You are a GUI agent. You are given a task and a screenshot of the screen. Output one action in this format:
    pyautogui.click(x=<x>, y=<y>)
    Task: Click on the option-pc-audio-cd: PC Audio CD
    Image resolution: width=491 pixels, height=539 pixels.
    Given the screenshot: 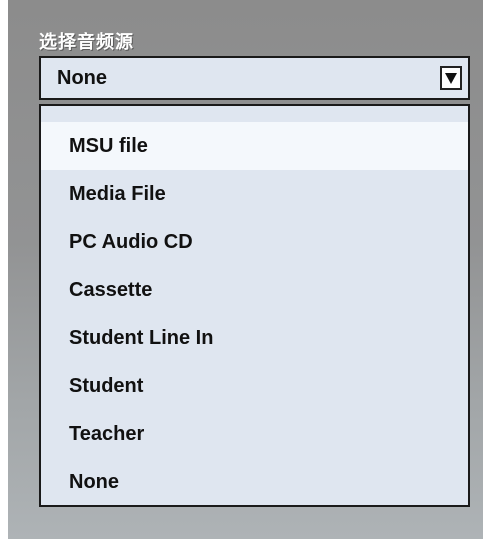 What is the action you would take?
    pyautogui.click(x=254, y=242)
    